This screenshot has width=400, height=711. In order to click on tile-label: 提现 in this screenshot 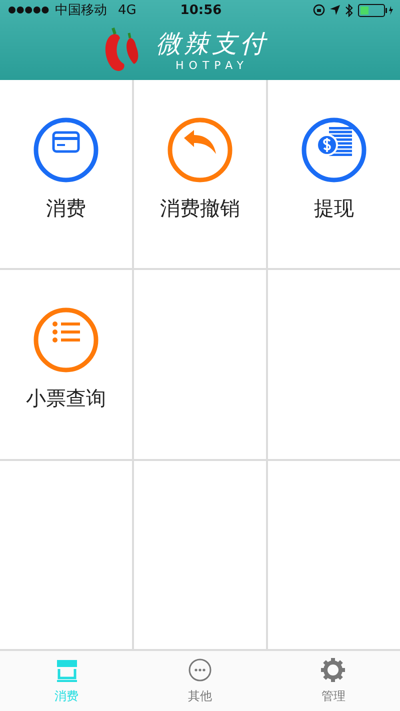, I will do `click(334, 208)`.